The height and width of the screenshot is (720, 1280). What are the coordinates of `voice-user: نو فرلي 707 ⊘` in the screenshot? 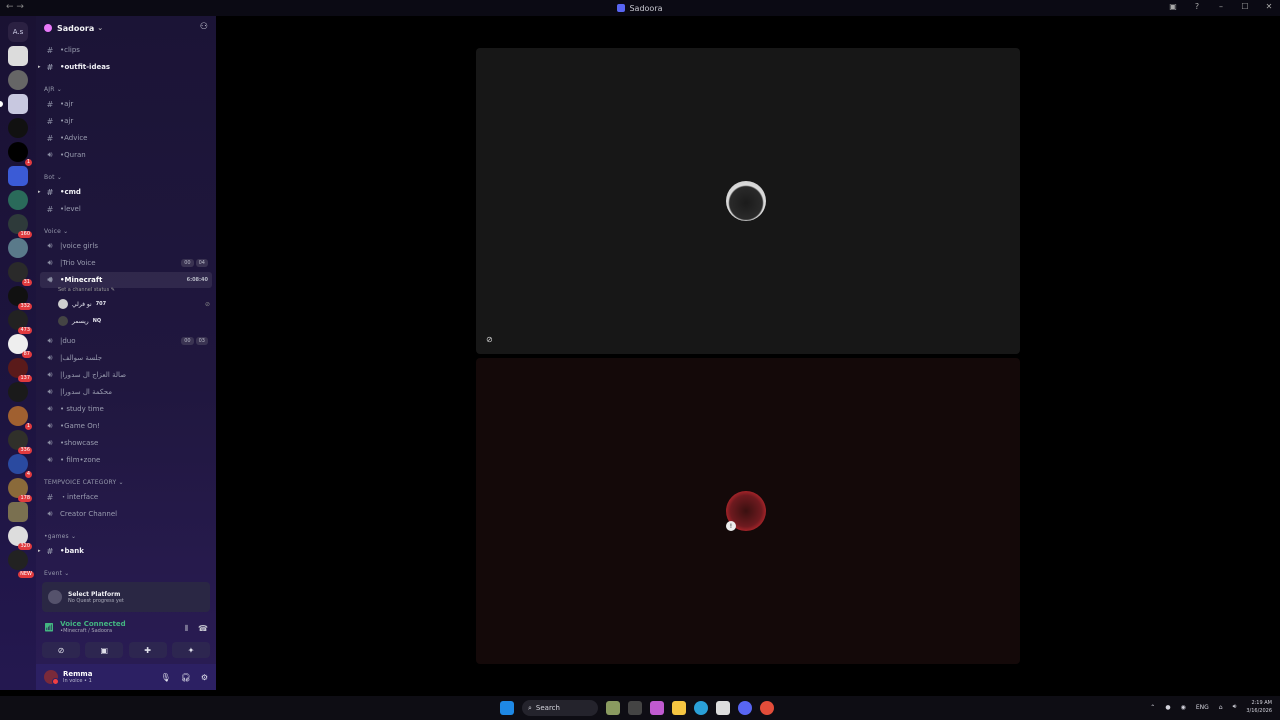 It's located at (134, 304).